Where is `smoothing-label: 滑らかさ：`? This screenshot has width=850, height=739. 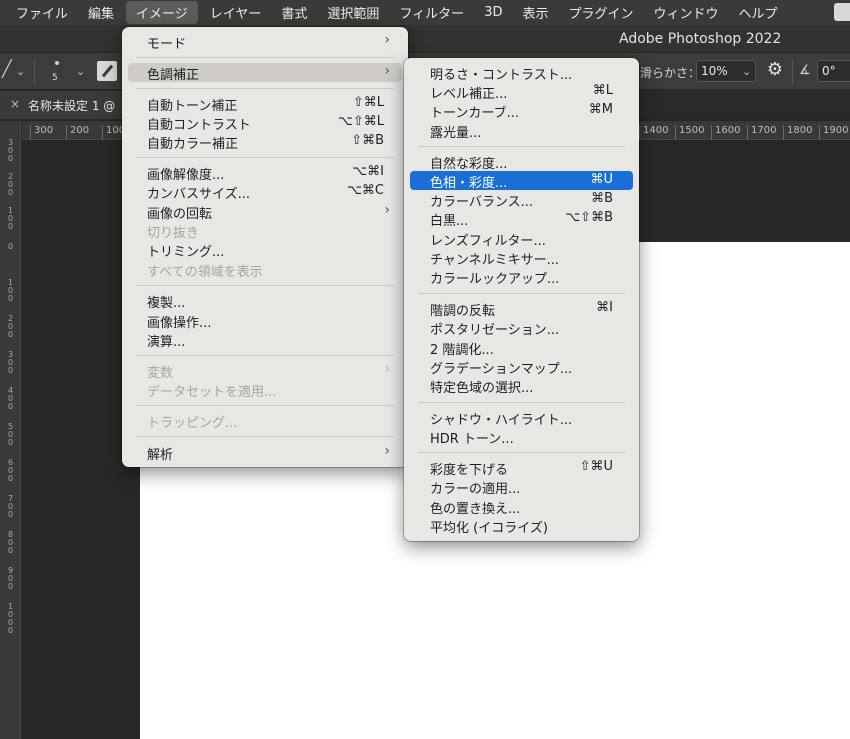 smoothing-label: 滑らかさ： is located at coordinates (670, 73).